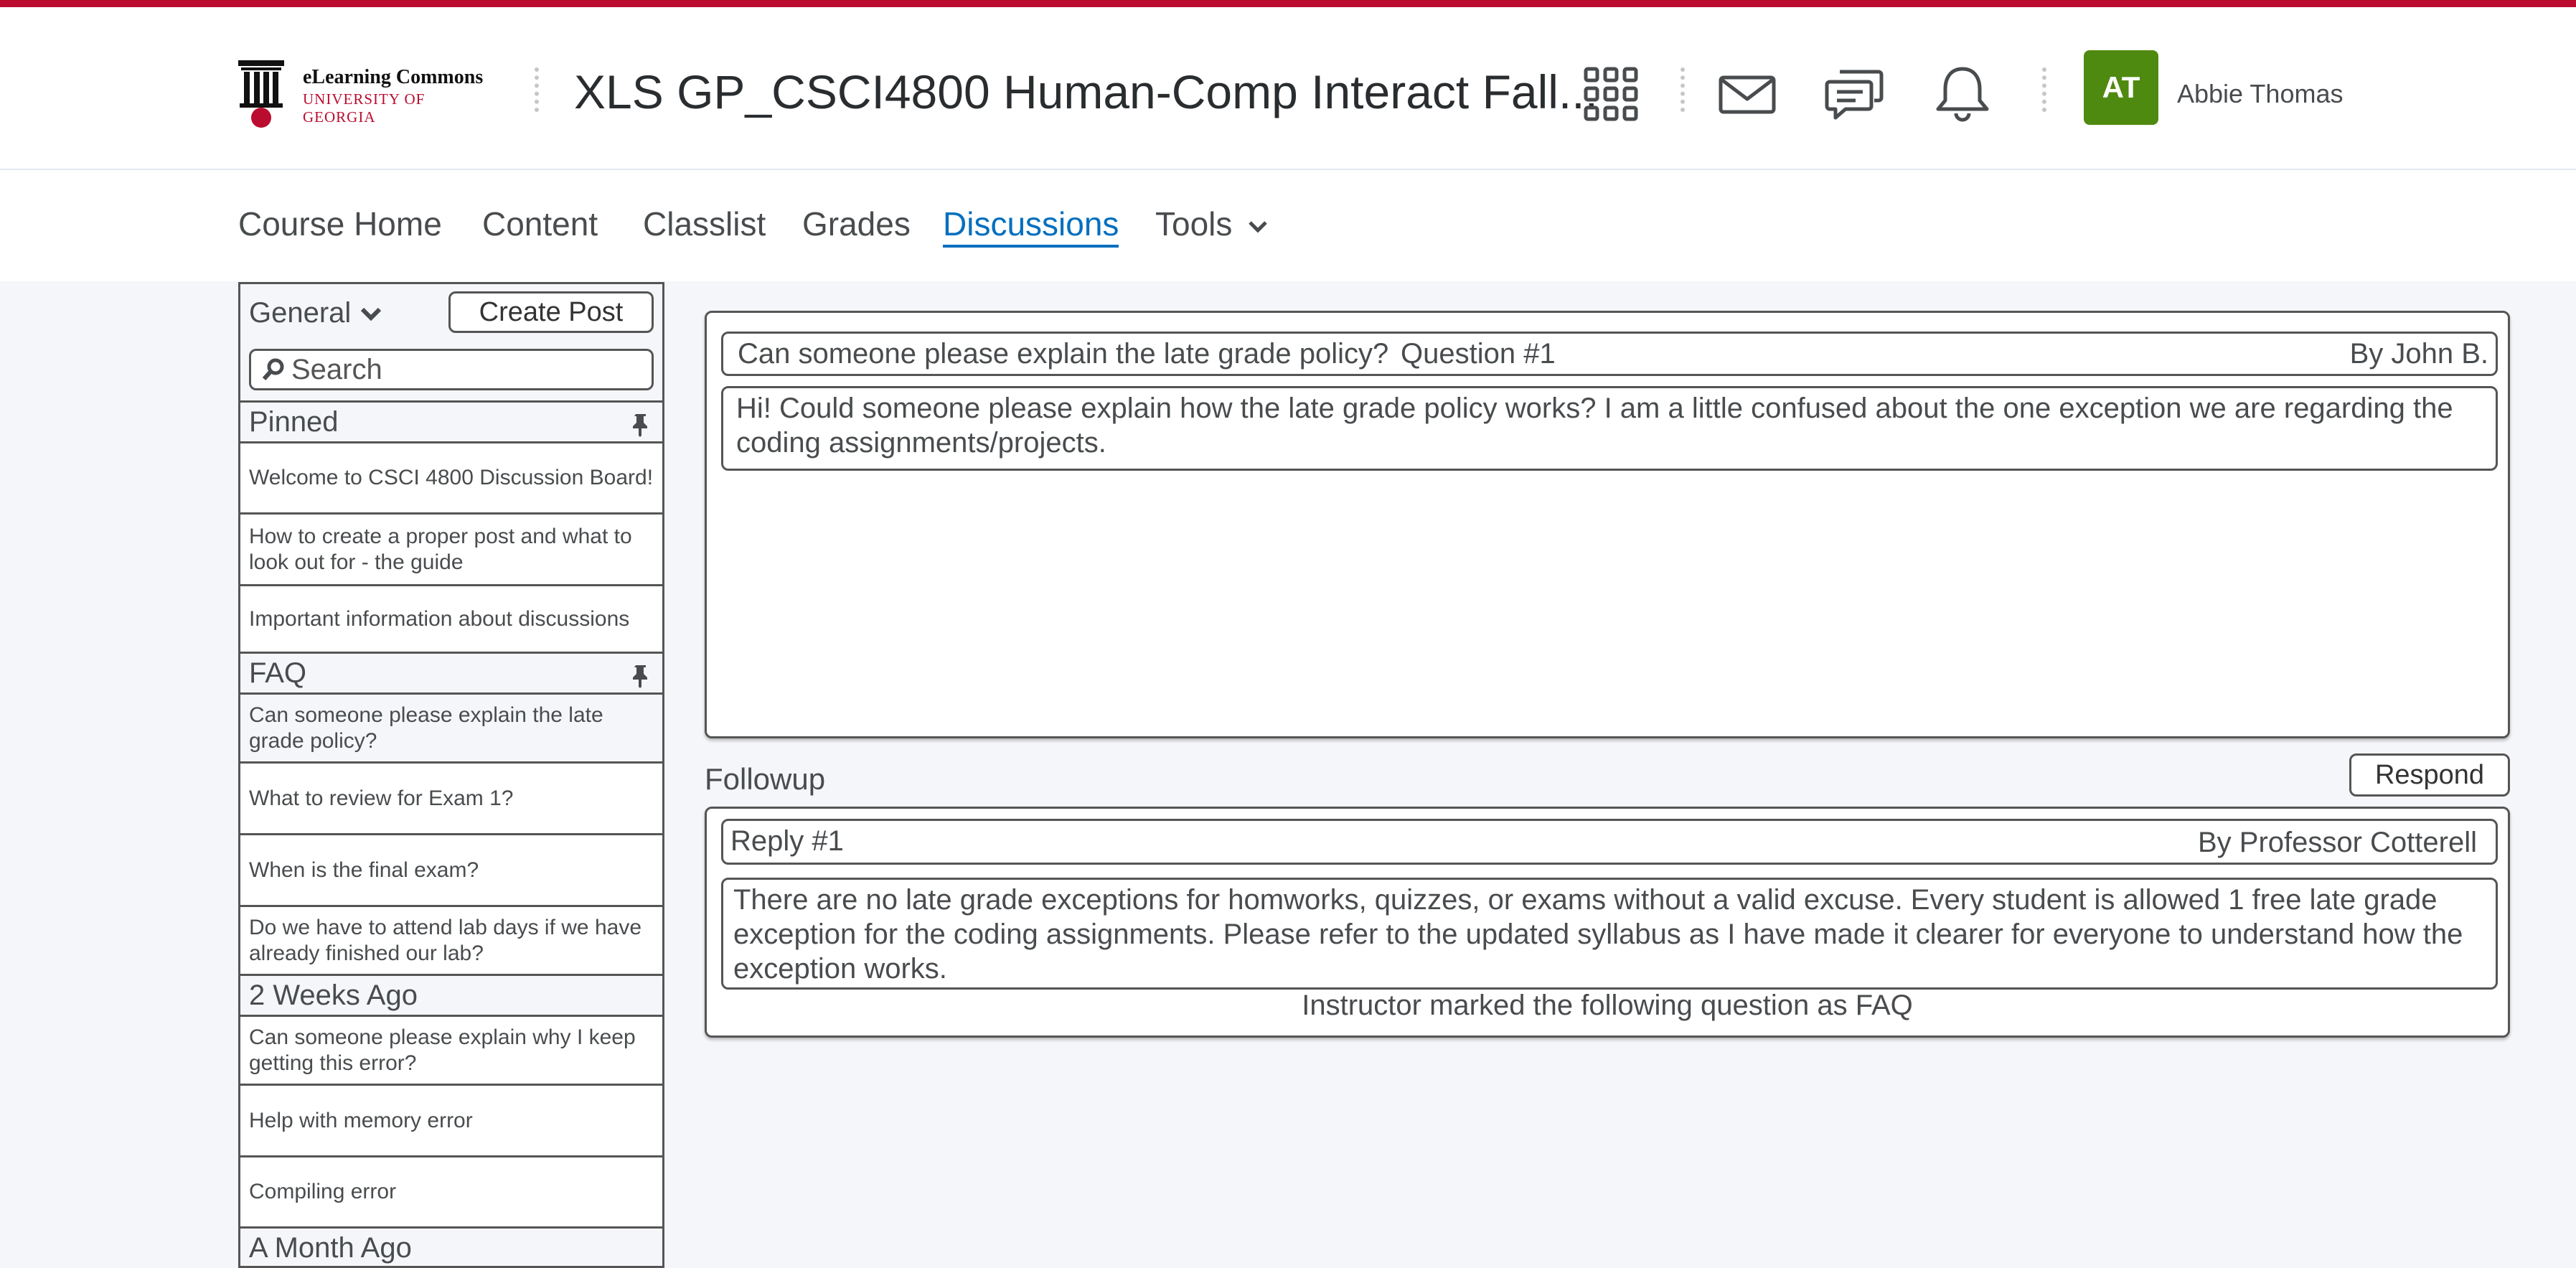 Image resolution: width=2576 pixels, height=1268 pixels. Describe the element at coordinates (1611, 94) in the screenshot. I see `apps-grid-icon` at that location.